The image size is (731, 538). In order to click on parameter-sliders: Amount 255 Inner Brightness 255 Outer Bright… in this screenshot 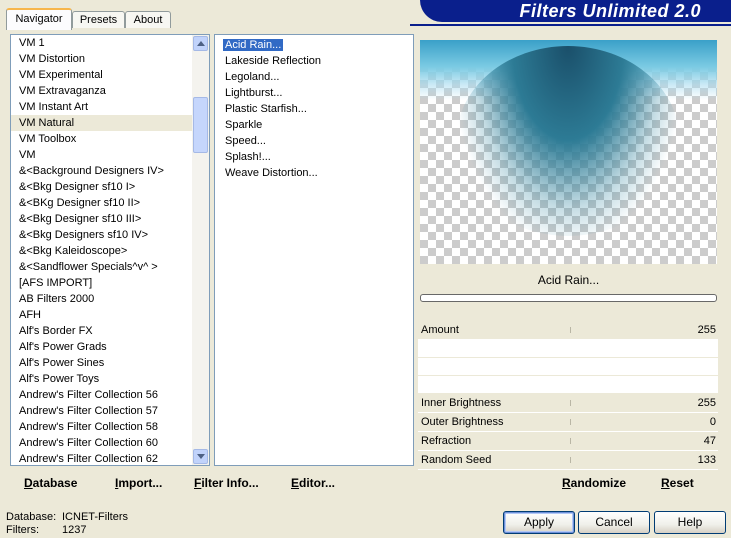, I will do `click(568, 395)`.